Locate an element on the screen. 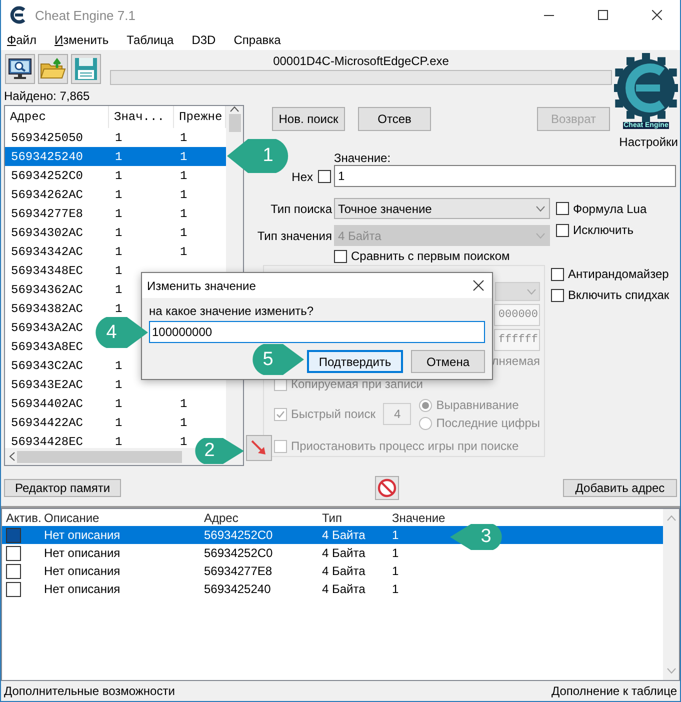 This screenshot has width=681, height=702. checkbox-label: Формула Lua is located at coordinates (610, 209).